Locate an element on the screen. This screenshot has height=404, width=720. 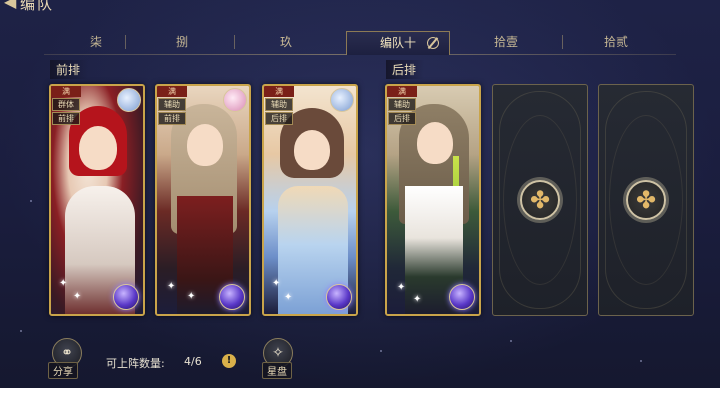
tab-label: 拾贰 is located at coordinates (615, 42).